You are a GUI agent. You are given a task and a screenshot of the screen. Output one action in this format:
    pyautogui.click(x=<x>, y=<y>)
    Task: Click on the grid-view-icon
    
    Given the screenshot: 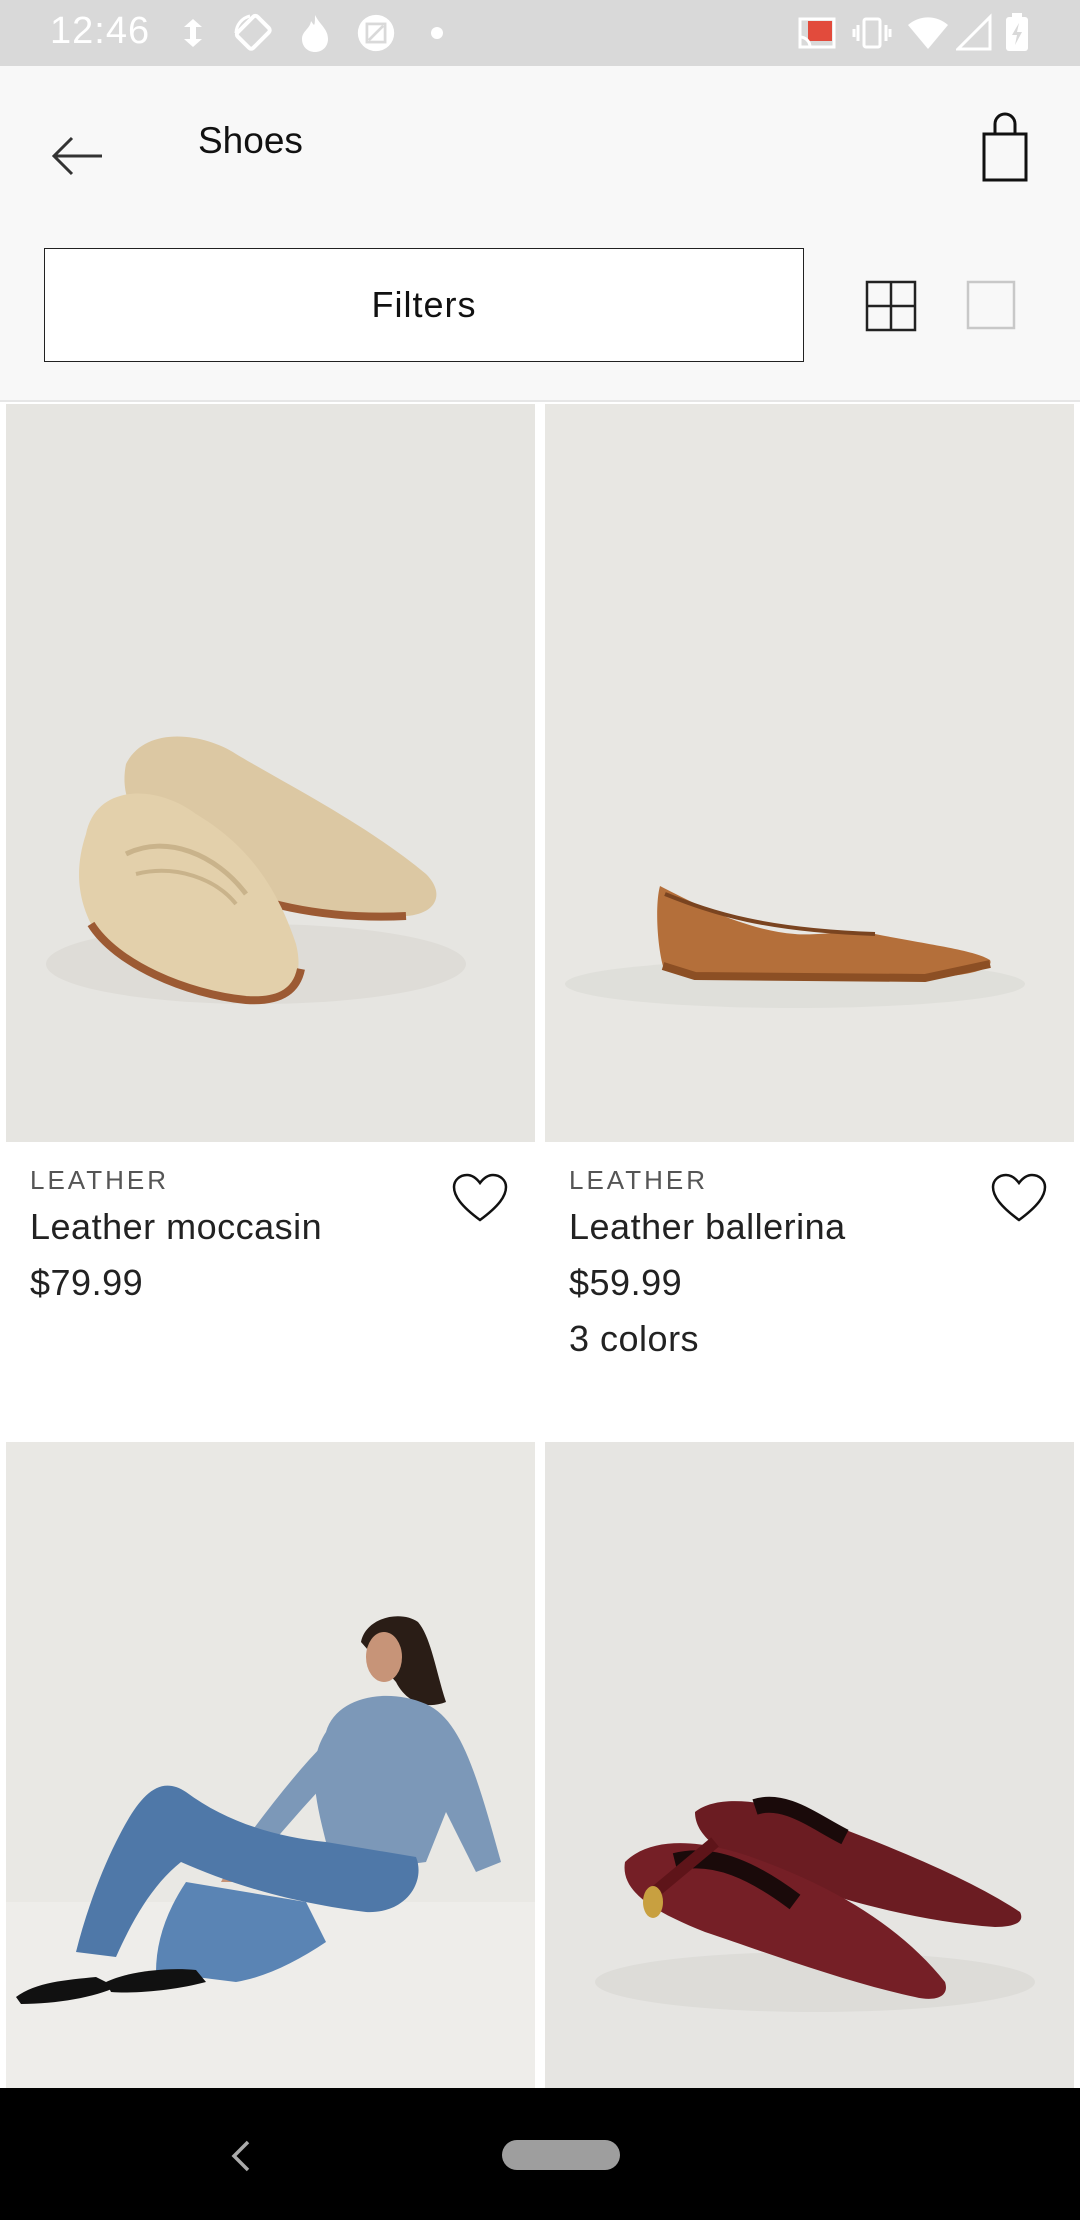 What is the action you would take?
    pyautogui.click(x=891, y=306)
    